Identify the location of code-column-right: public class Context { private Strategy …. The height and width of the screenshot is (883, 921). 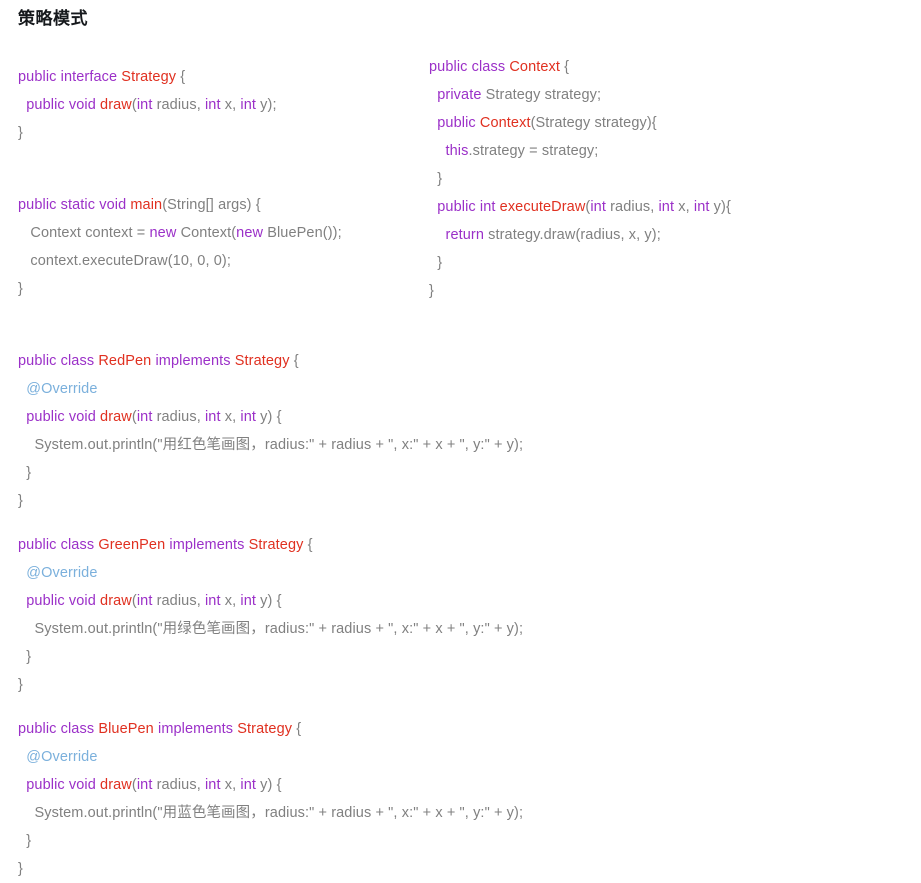
(664, 179).